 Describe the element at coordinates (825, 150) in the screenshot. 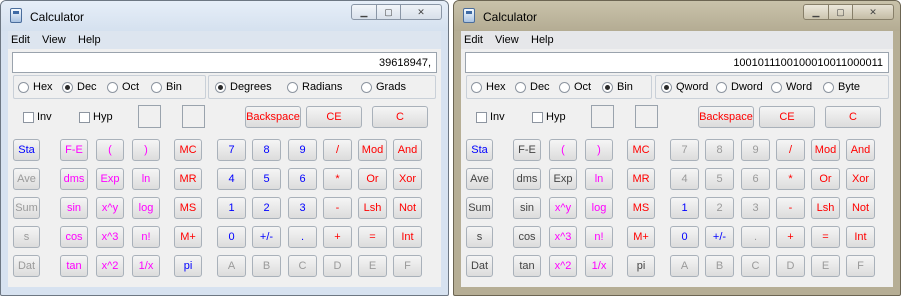

I see `key-mod-button: Mod` at that location.